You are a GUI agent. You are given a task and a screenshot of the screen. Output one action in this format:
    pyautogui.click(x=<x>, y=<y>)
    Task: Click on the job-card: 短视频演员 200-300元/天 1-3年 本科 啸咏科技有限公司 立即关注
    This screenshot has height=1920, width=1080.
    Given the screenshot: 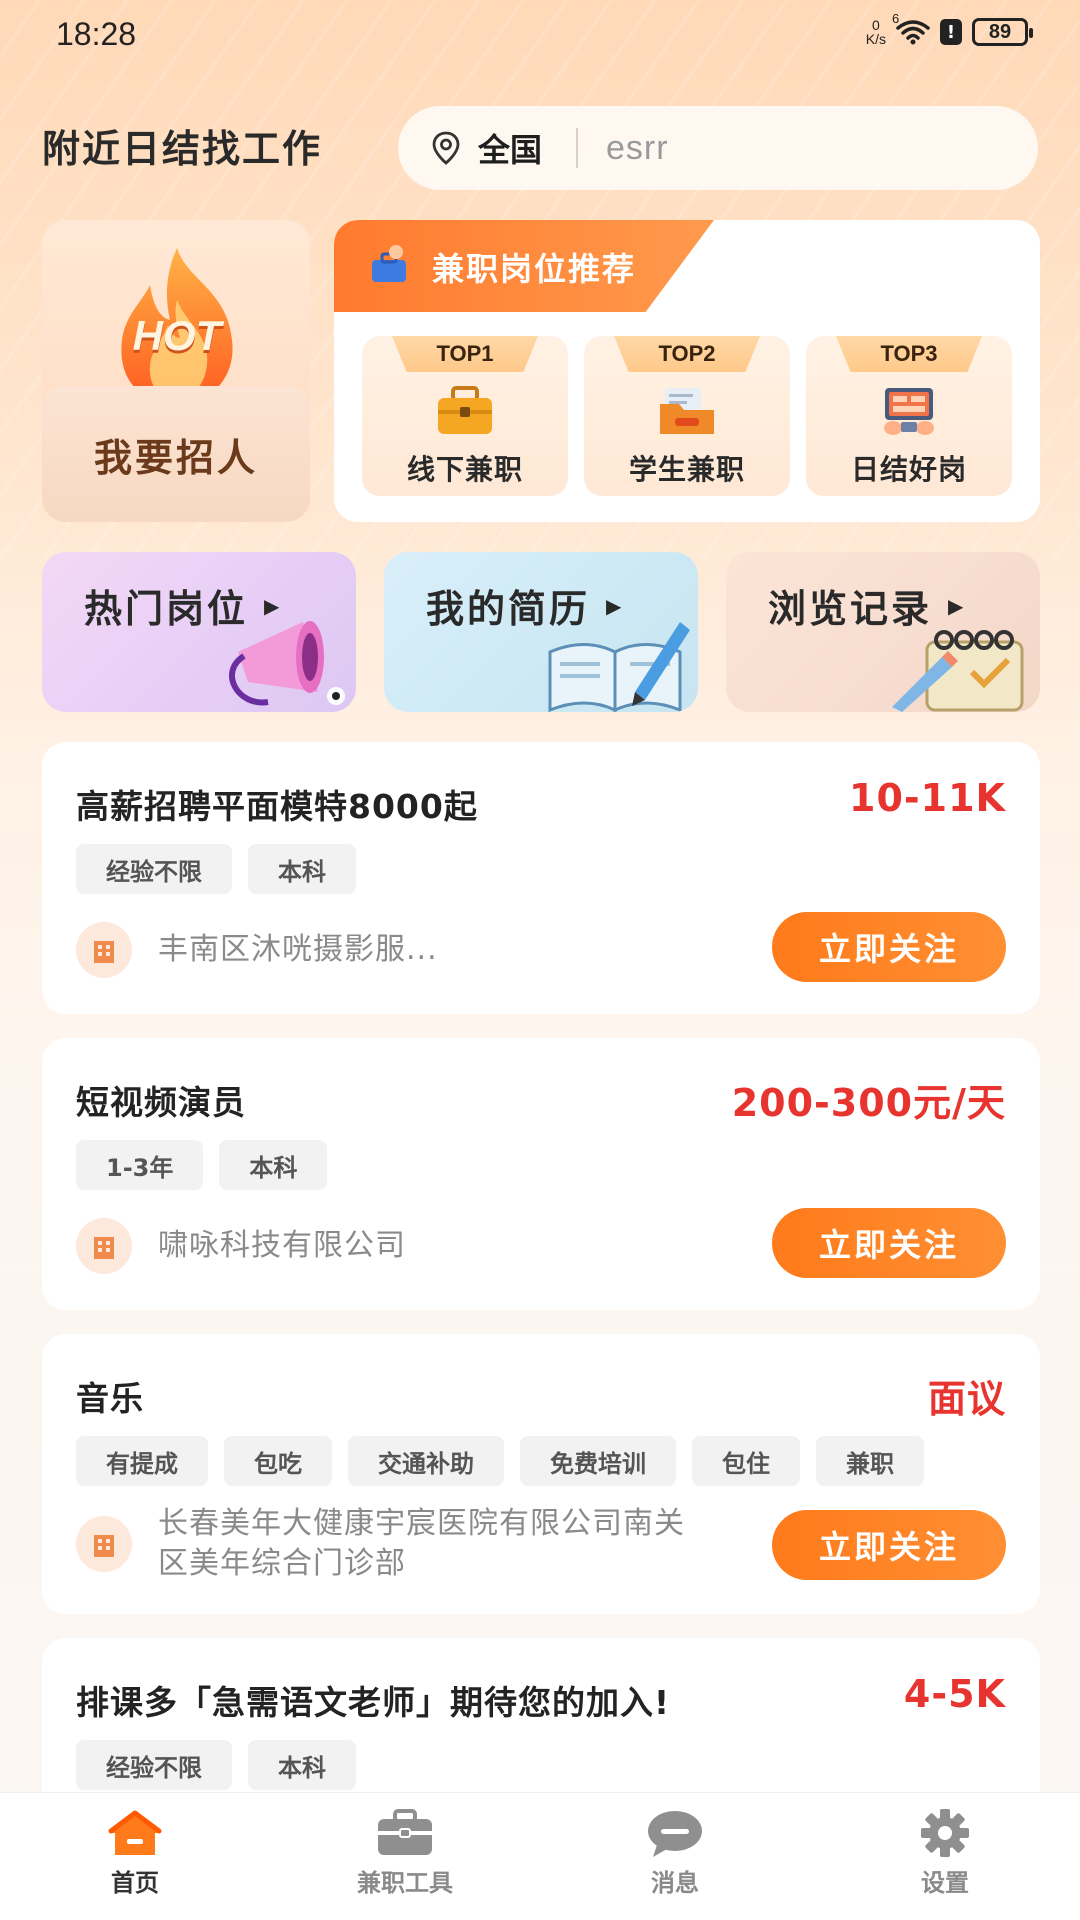 What is the action you would take?
    pyautogui.click(x=541, y=1174)
    